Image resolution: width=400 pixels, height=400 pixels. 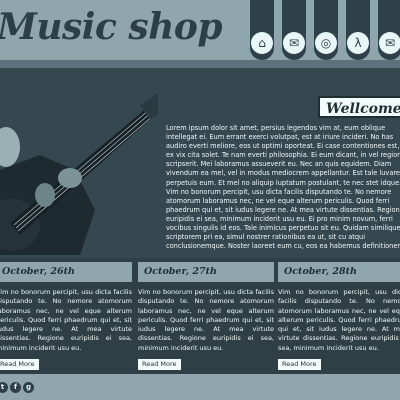 What do you see at coordinates (262, 43) in the screenshot?
I see `home-icon: ⌂` at bounding box center [262, 43].